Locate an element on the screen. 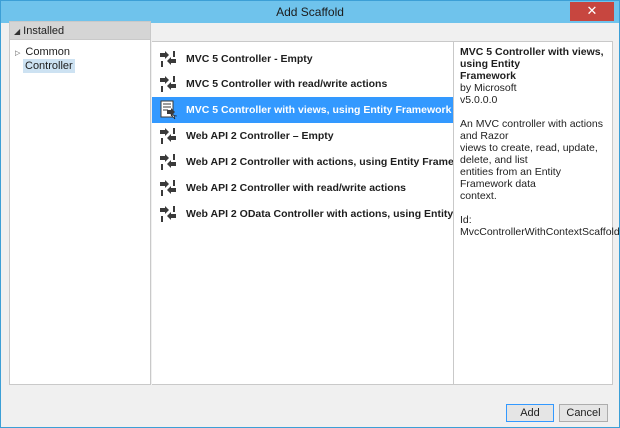 This screenshot has height=428, width=620. list-item-label: MVC 5 Controller - Empty is located at coordinates (249, 59).